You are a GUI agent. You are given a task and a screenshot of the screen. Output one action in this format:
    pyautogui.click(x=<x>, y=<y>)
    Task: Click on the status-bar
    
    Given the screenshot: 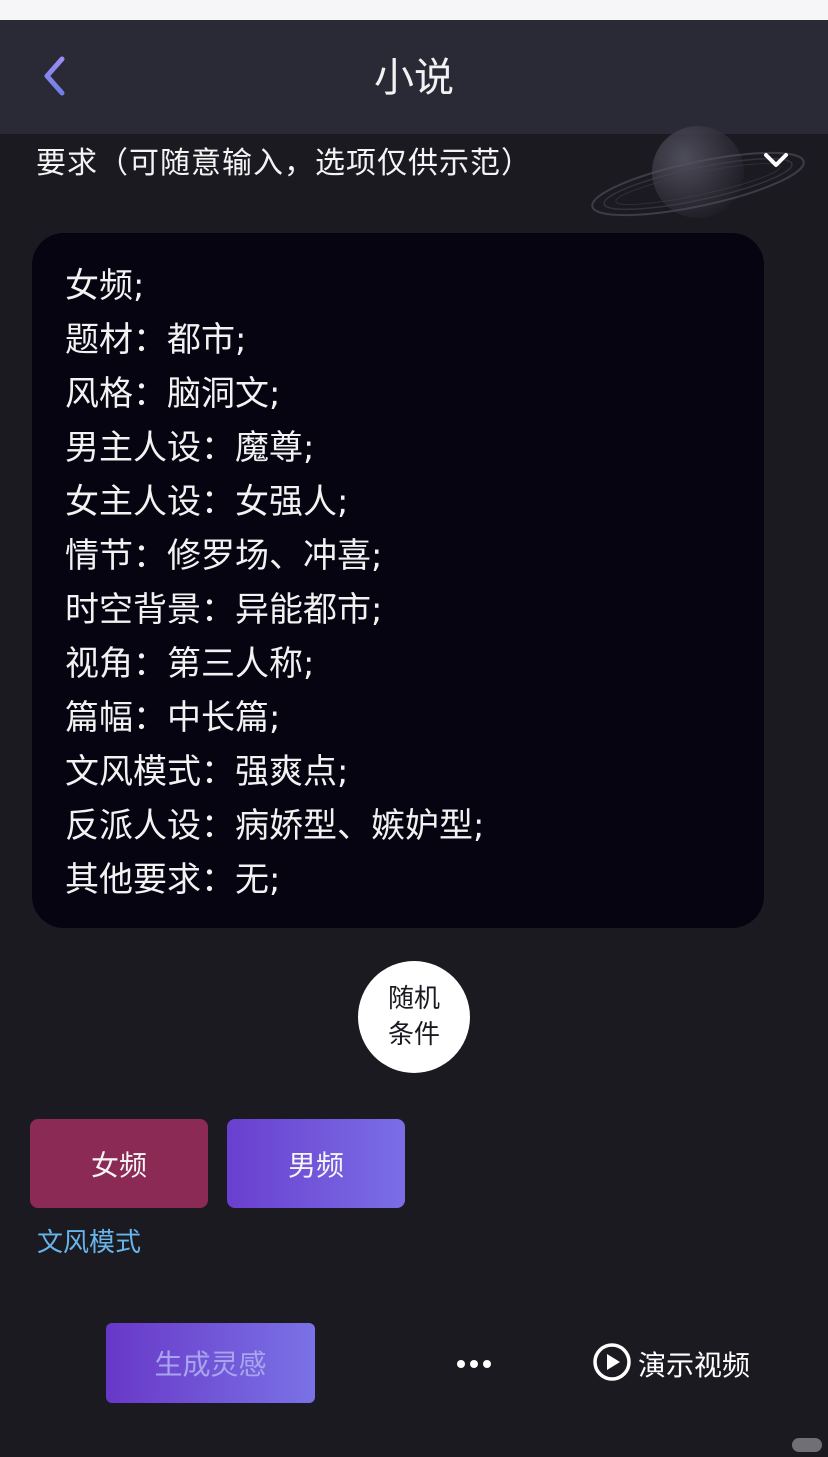 What is the action you would take?
    pyautogui.click(x=414, y=10)
    